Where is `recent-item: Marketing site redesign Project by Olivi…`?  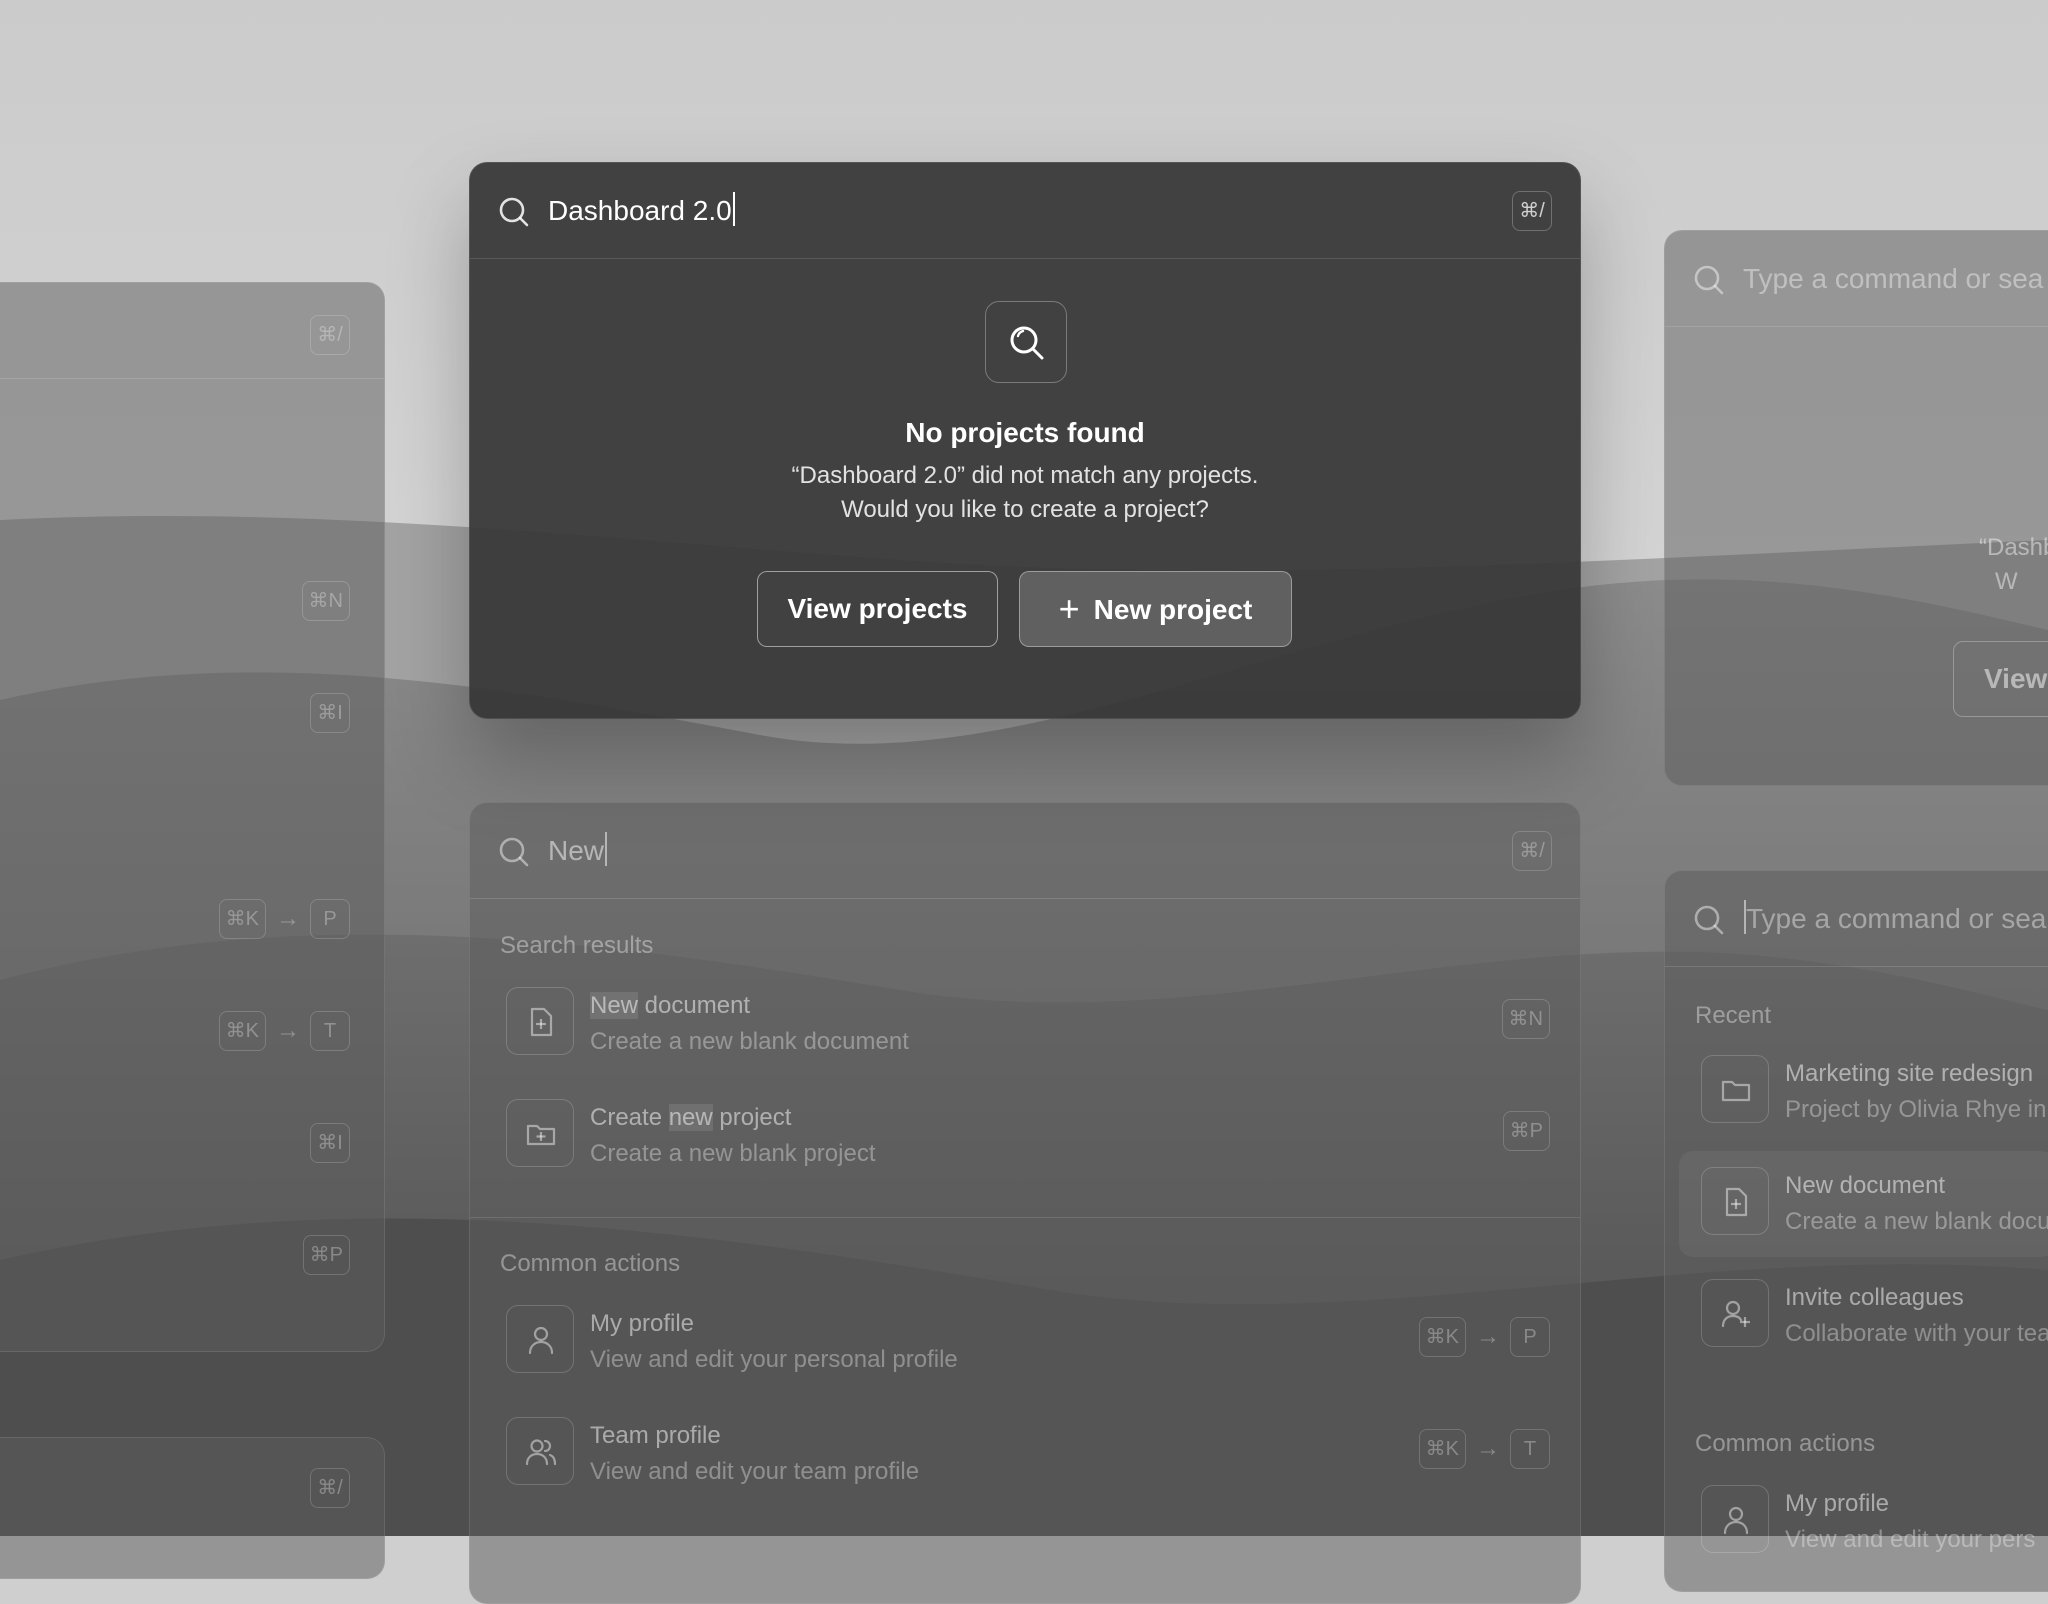
recent-item: Marketing site redesign Project by Olivi… is located at coordinates (1871, 1100).